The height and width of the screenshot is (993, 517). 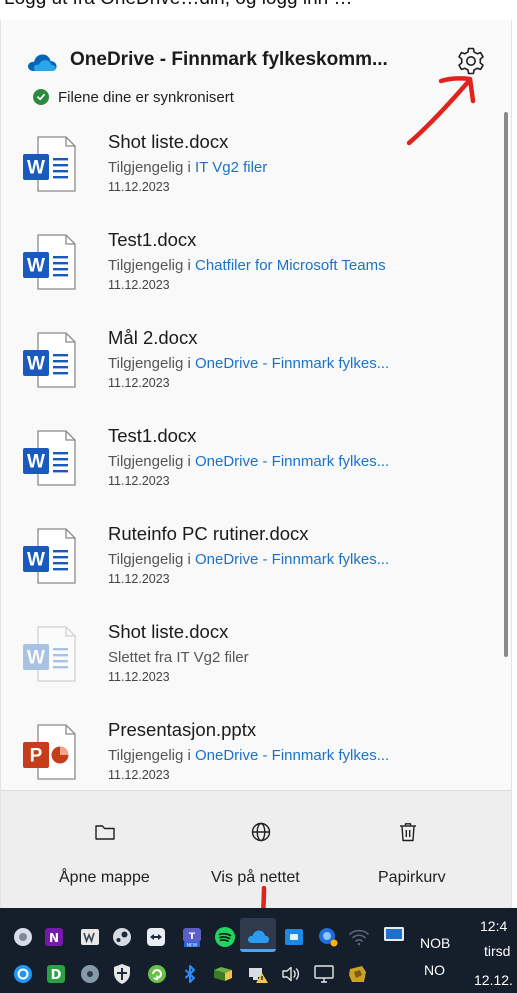 I want to click on file-name: Presentasjon.pptx, so click(x=182, y=729).